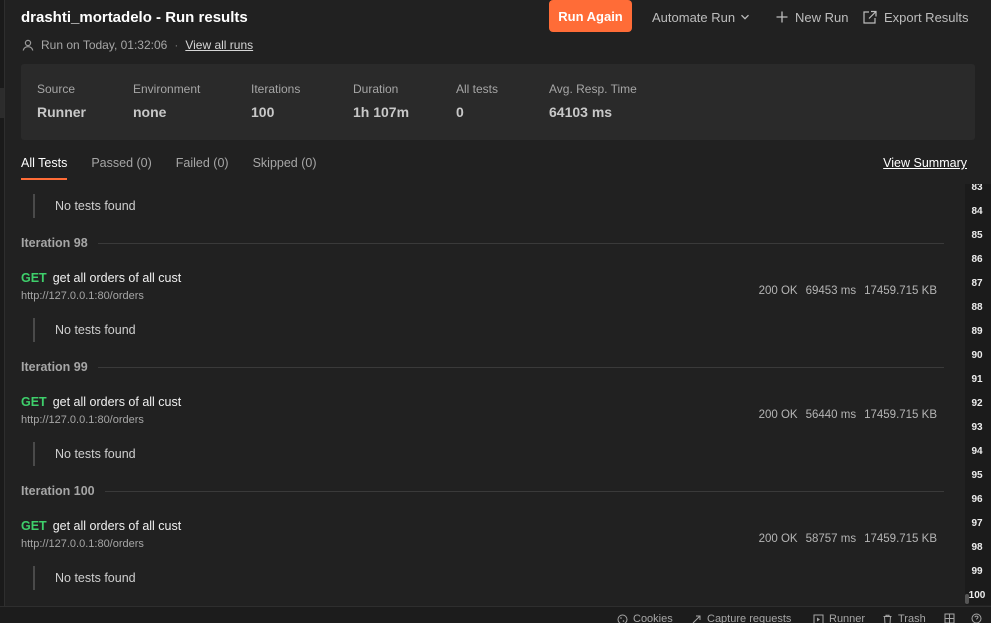 The width and height of the screenshot is (991, 623). Describe the element at coordinates (749, 618) in the screenshot. I see `capture-requests-label: Capture requests` at that location.